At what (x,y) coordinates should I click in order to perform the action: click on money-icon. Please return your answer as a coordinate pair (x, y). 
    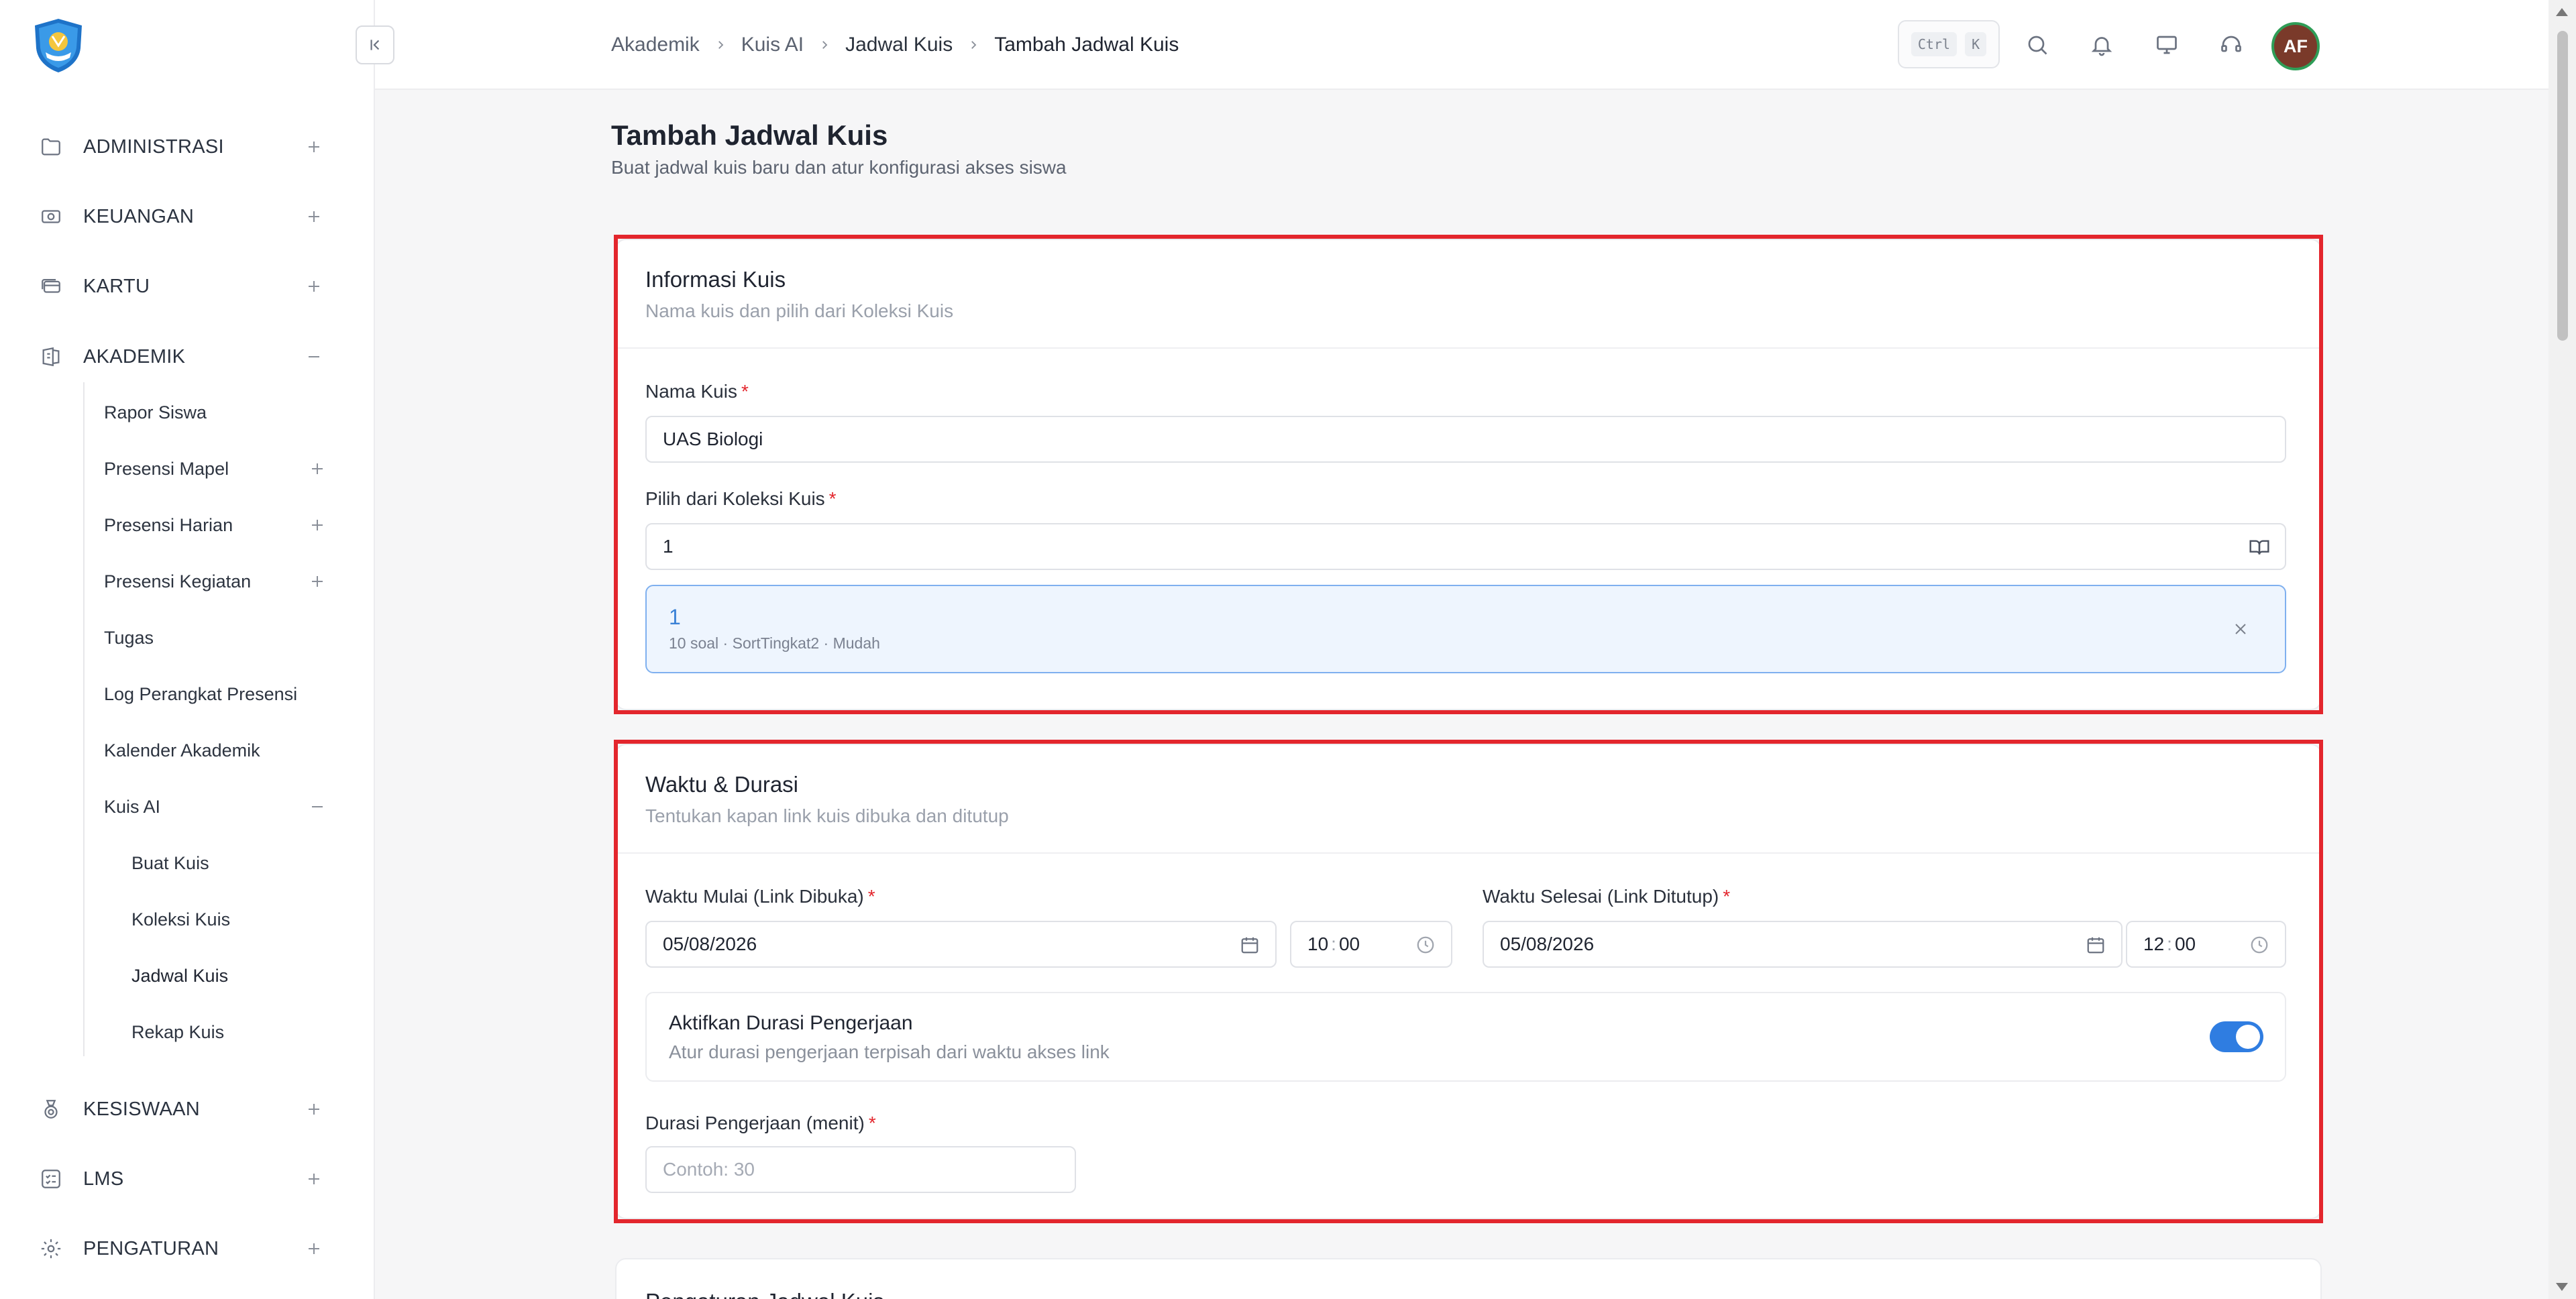
    Looking at the image, I should click on (51, 217).